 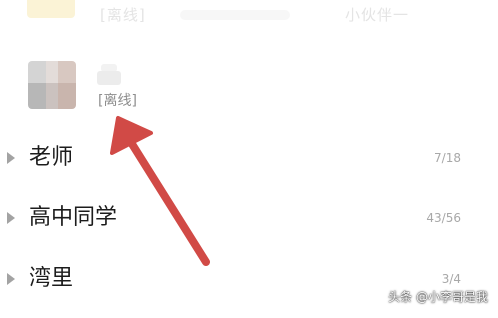 I want to click on contact-note: 小伙伴一, so click(x=377, y=15).